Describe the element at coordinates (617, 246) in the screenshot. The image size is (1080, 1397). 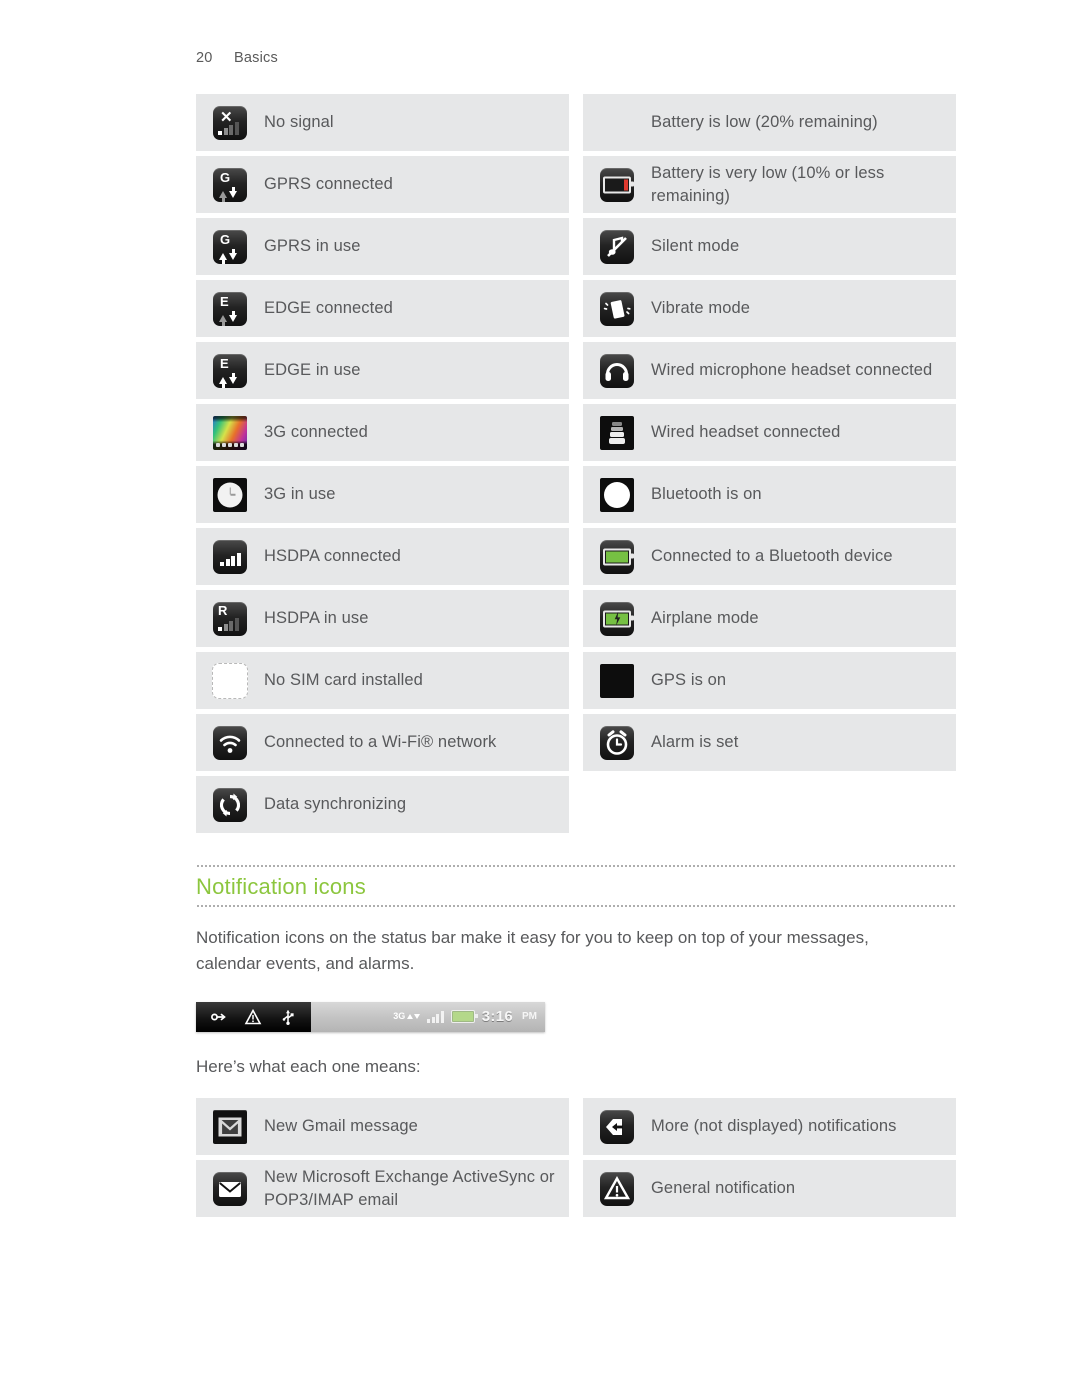
I see `silent-mode-icon` at that location.